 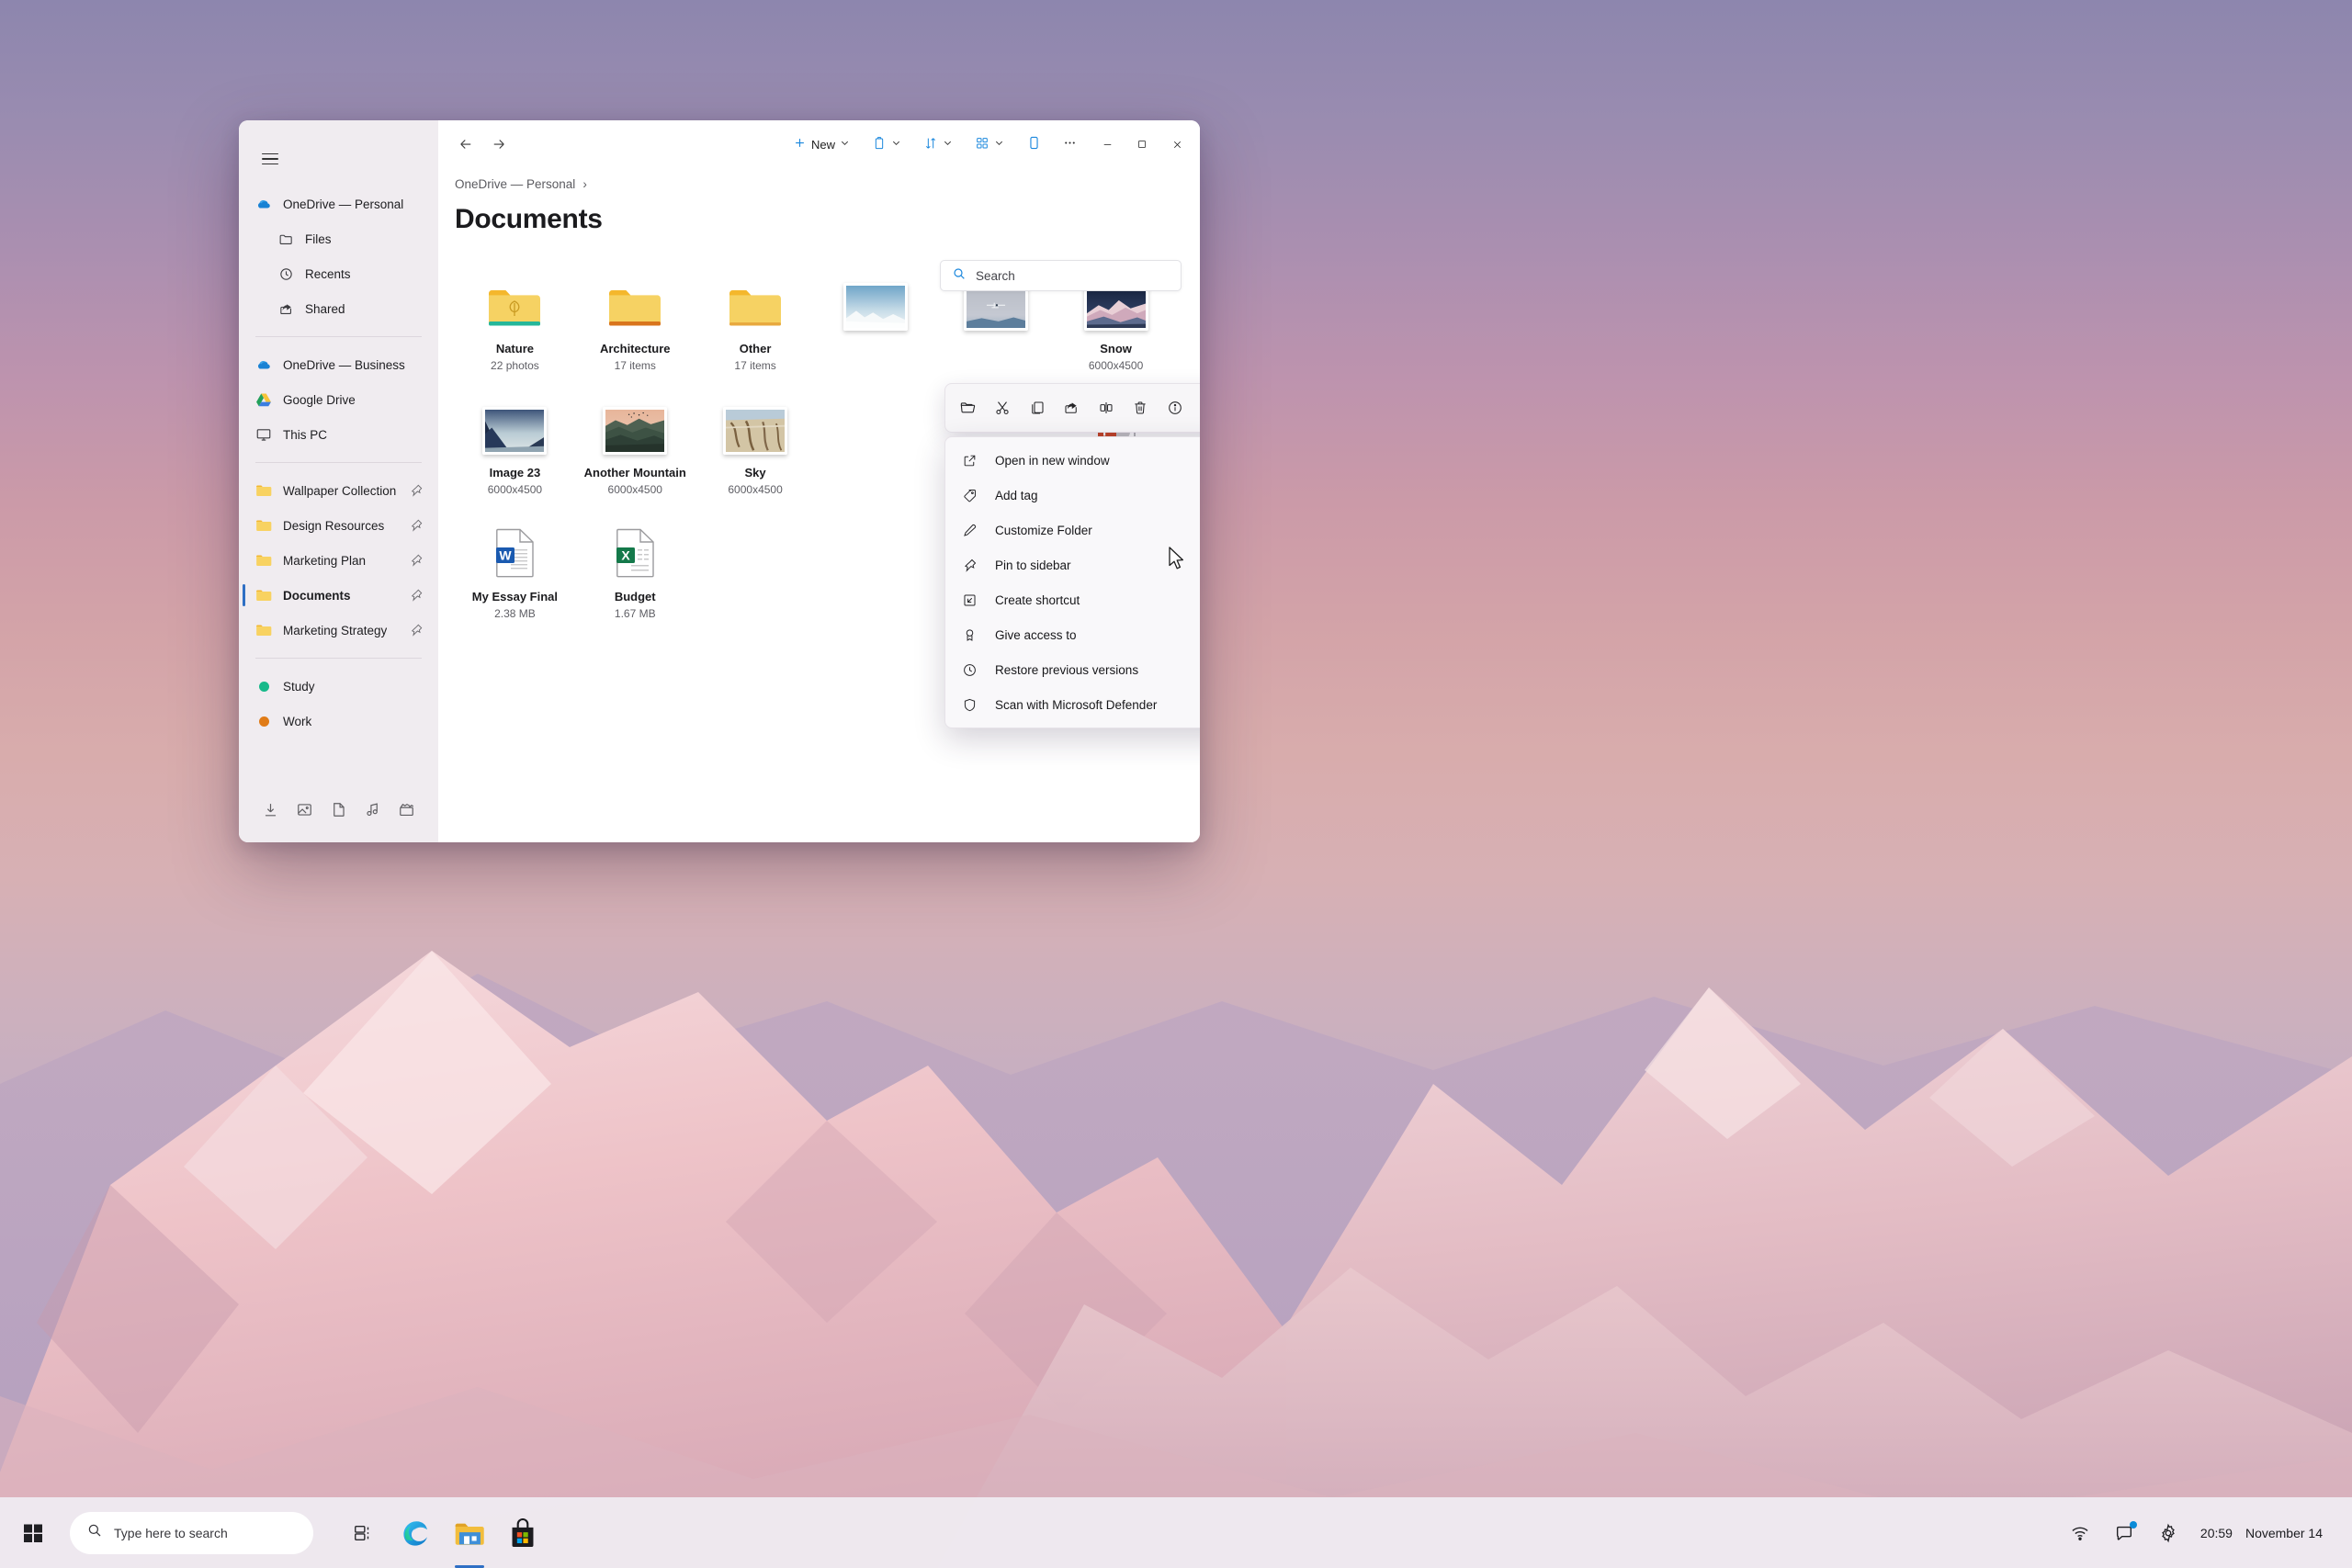 I want to click on settings-gear-icon, so click(x=2168, y=1533).